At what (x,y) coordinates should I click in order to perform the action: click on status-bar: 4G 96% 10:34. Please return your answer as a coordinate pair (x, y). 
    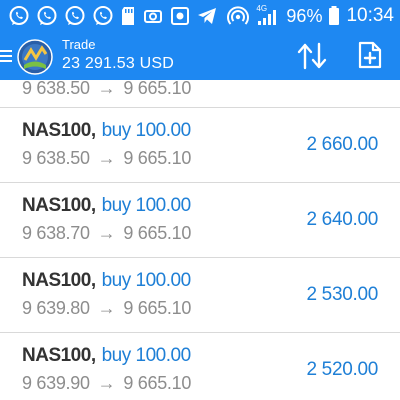
    Looking at the image, I should click on (200, 16).